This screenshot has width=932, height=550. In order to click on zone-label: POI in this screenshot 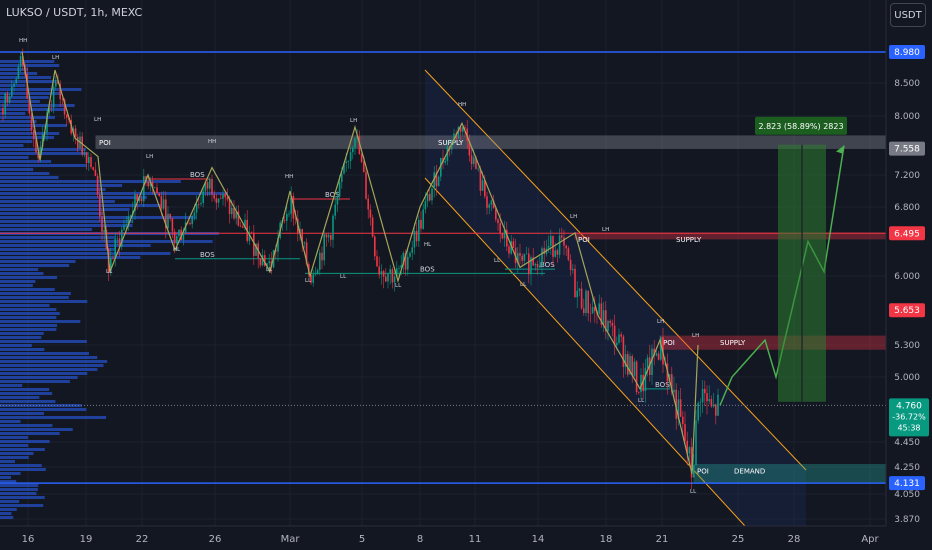, I will do `click(669, 343)`.